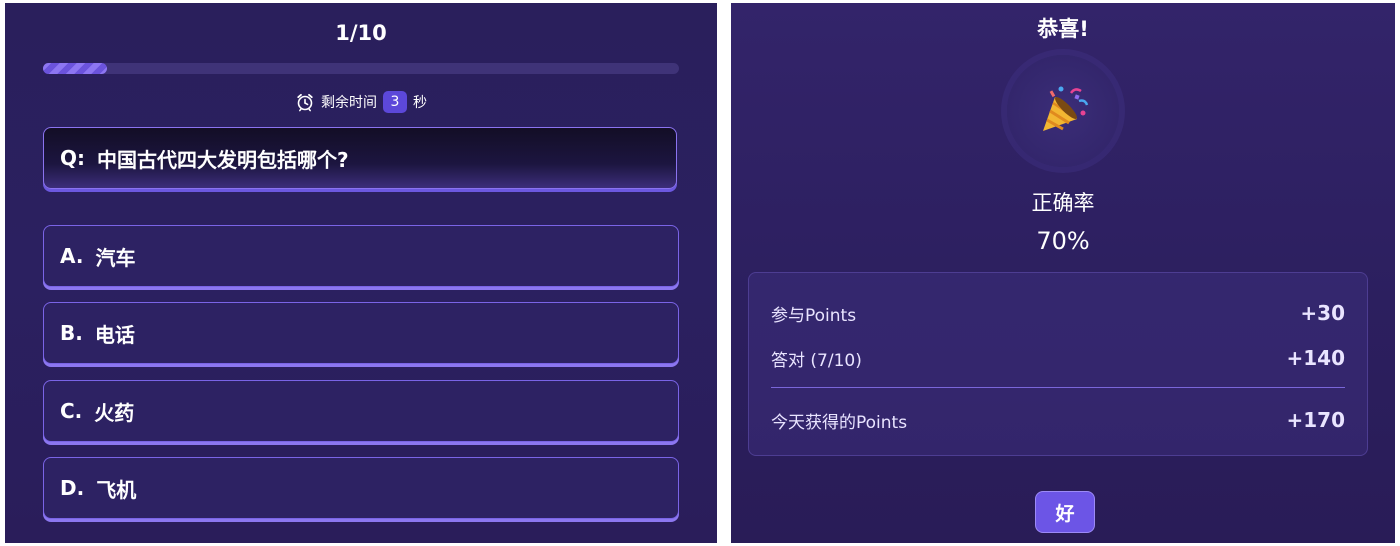 The width and height of the screenshot is (1400, 546). I want to click on progress-bar, so click(361, 68).